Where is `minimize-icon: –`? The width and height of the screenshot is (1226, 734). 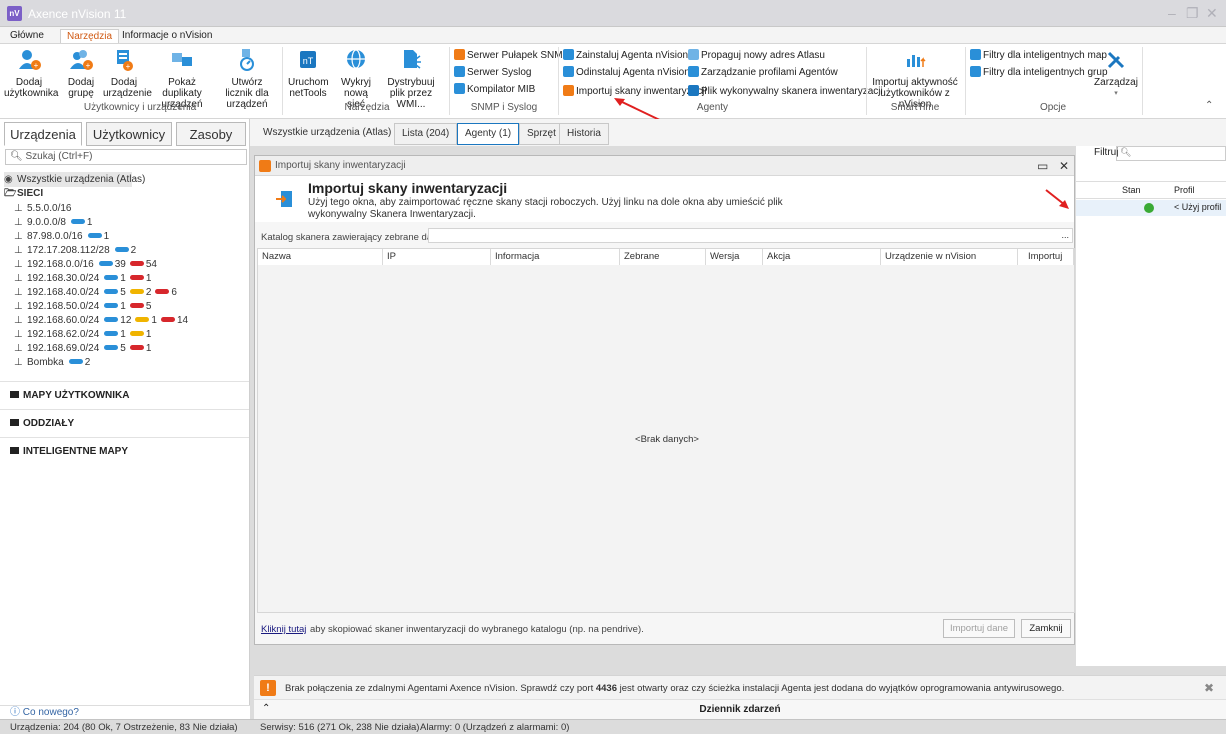 minimize-icon: – is located at coordinates (1172, 13).